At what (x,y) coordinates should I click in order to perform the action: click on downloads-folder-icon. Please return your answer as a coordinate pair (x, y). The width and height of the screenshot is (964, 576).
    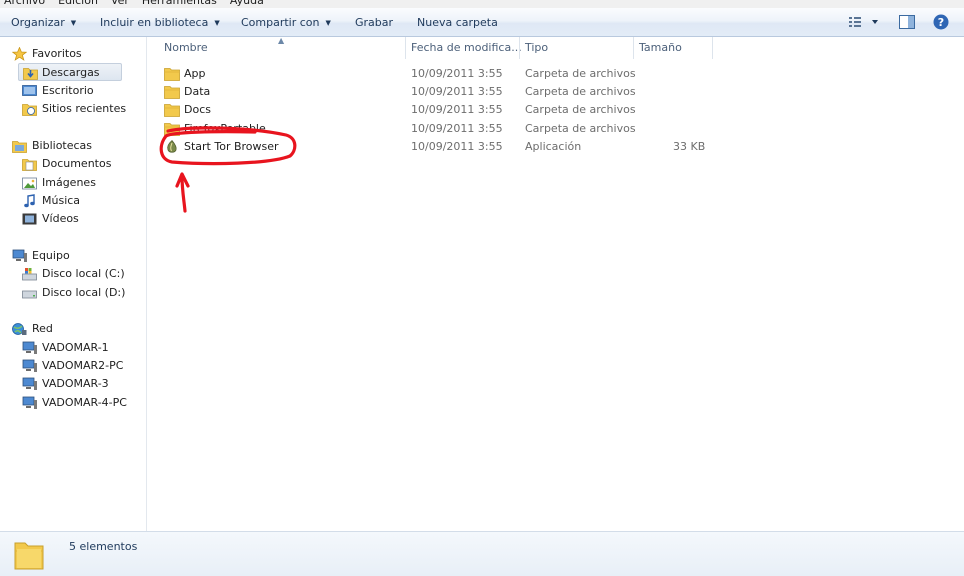
    Looking at the image, I should click on (30, 74).